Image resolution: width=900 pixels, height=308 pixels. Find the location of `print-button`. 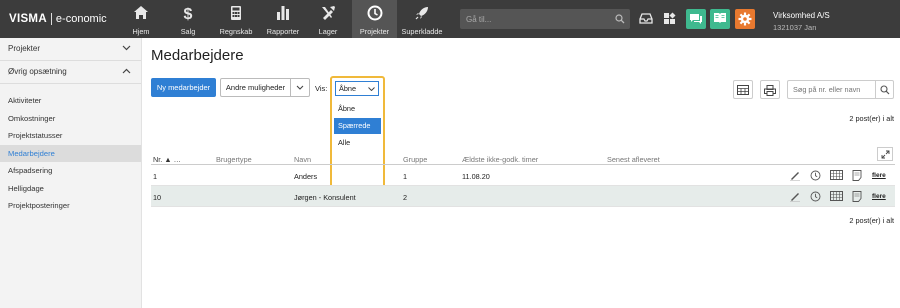

print-button is located at coordinates (770, 89).